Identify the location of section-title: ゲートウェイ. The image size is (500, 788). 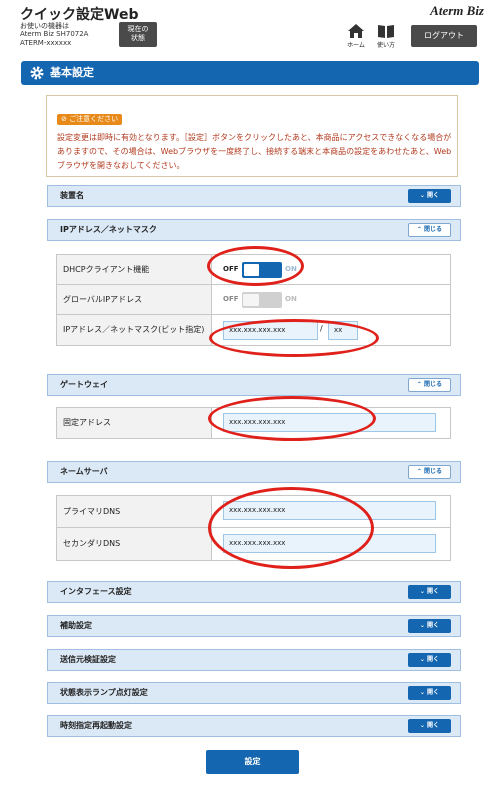
(84, 384).